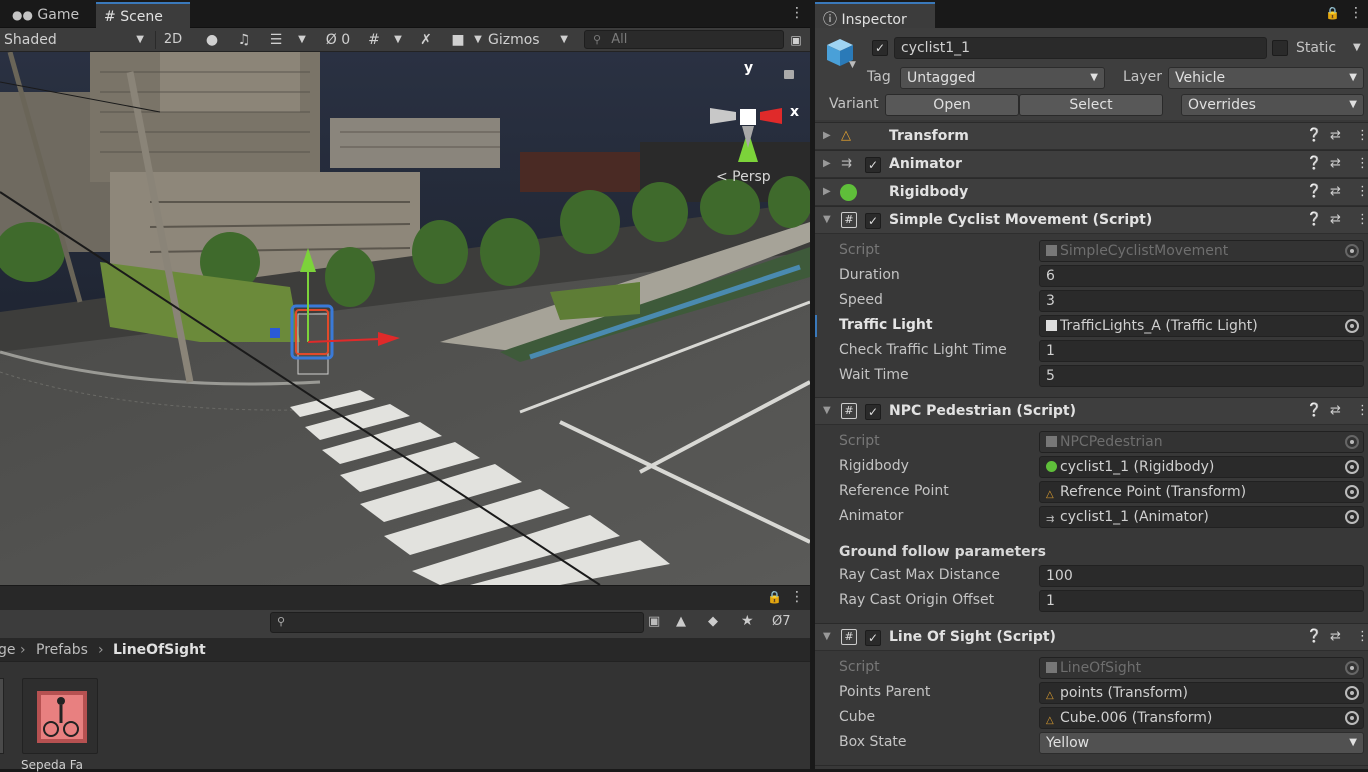 This screenshot has width=1368, height=772. What do you see at coordinates (62, 650) in the screenshot?
I see `breadcrumb-item-prefabs: Prefabs` at bounding box center [62, 650].